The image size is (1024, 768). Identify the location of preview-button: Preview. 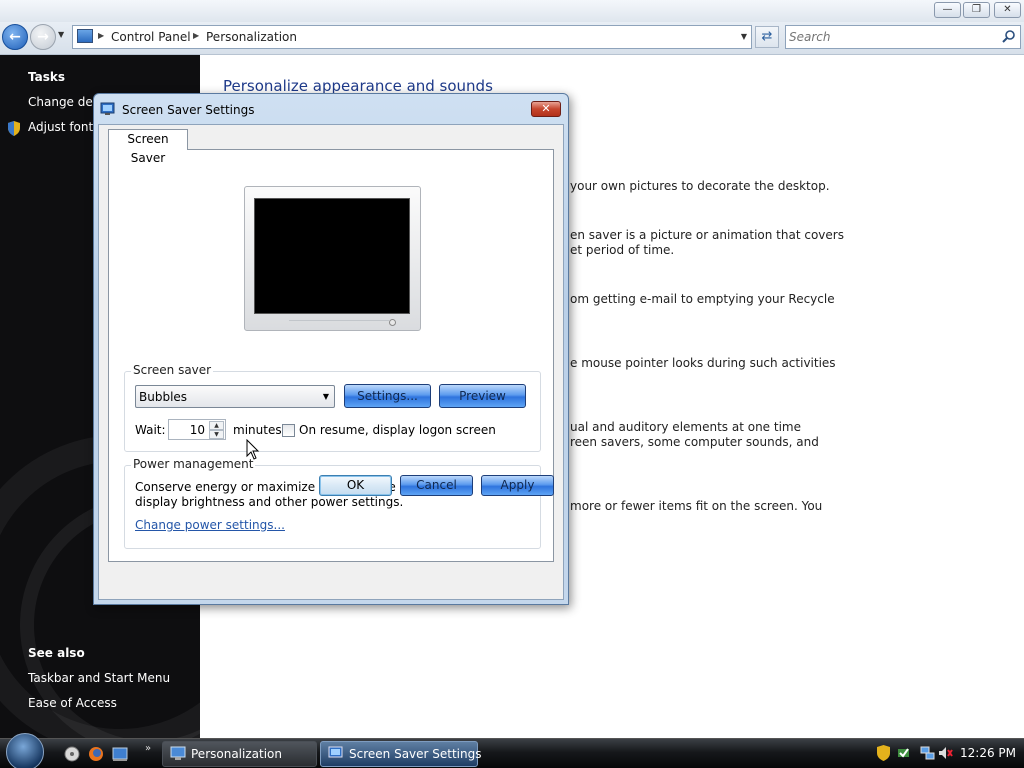
(482, 396).